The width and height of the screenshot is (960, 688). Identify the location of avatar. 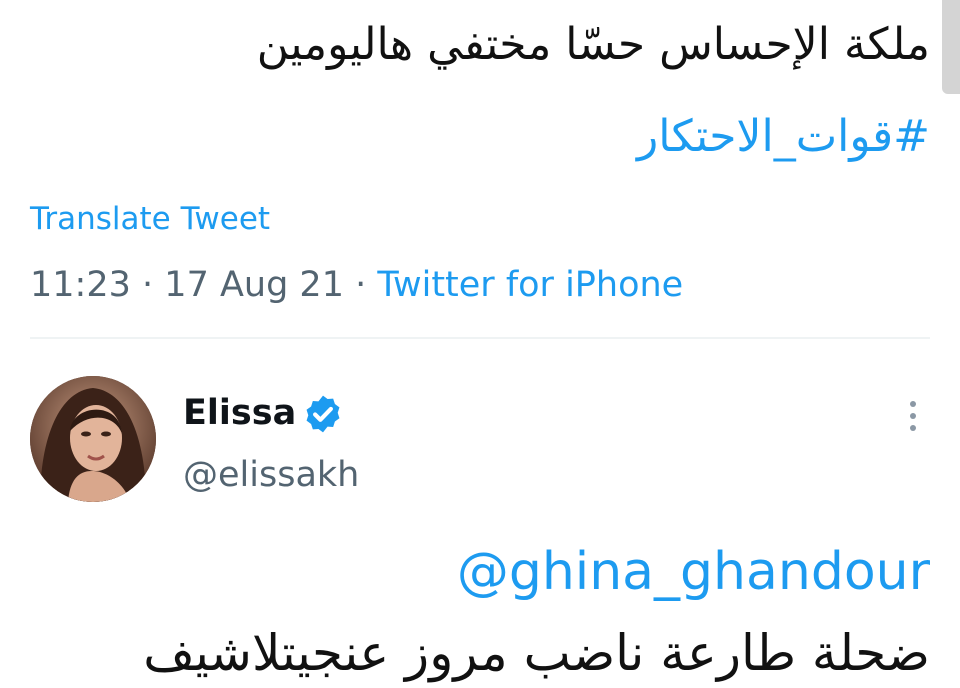
(93, 439).